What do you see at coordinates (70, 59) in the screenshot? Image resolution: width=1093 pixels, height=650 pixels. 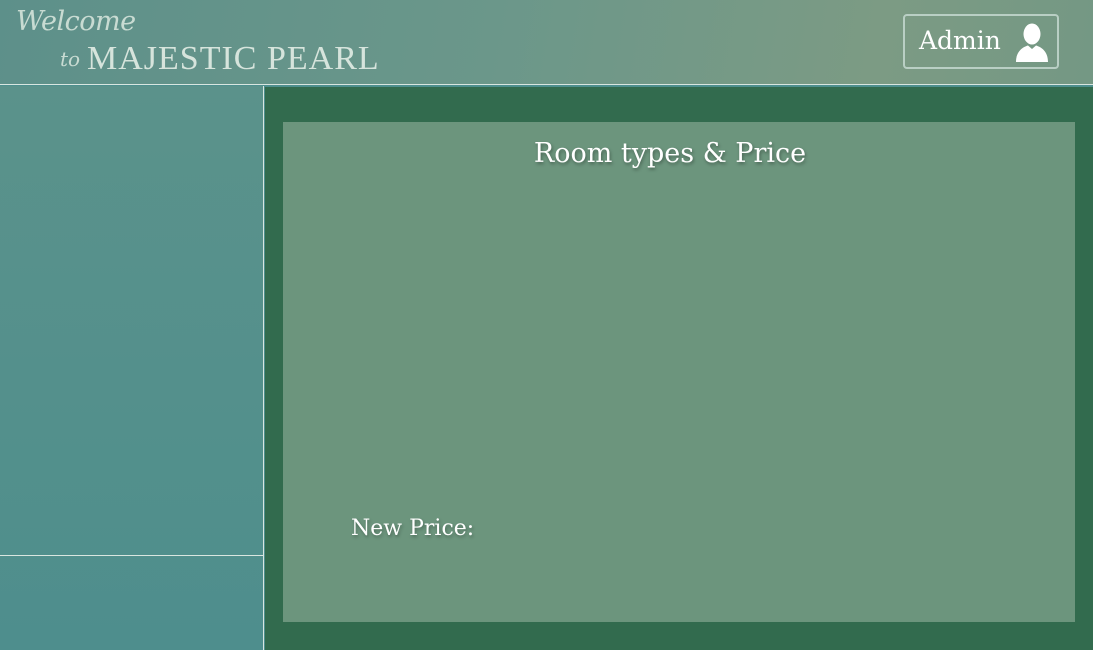 I see `brand-to-text: to` at bounding box center [70, 59].